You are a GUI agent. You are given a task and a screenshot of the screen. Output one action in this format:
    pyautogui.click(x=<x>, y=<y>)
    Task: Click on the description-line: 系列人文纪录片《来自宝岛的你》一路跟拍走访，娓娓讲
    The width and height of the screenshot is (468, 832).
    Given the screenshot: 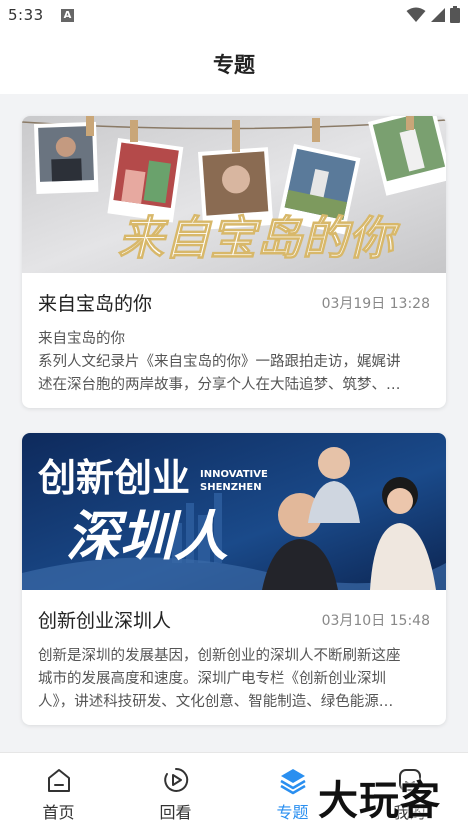 What is the action you would take?
    pyautogui.click(x=219, y=362)
    